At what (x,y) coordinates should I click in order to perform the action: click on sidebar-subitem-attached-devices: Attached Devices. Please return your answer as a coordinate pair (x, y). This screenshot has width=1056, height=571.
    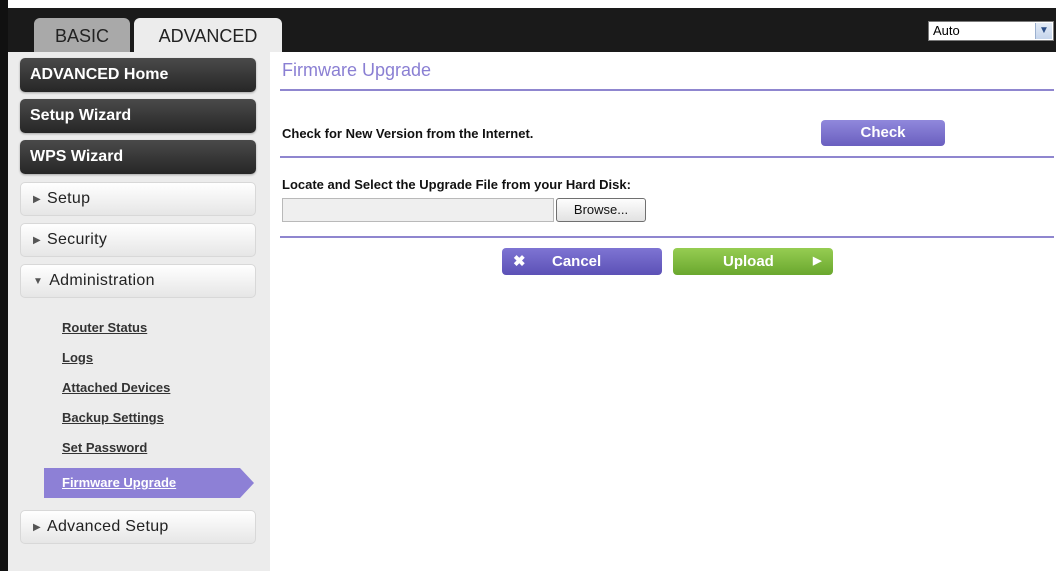
    Looking at the image, I should click on (116, 387).